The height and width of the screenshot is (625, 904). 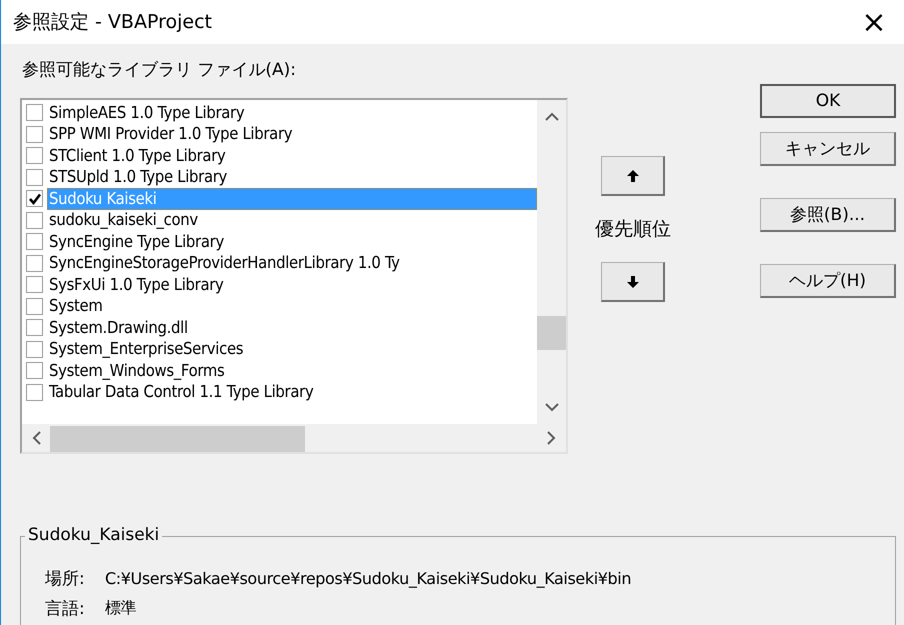 What do you see at coordinates (136, 285) in the screenshot?
I see `library-item: SysFxUi 1.0 Type Library` at bounding box center [136, 285].